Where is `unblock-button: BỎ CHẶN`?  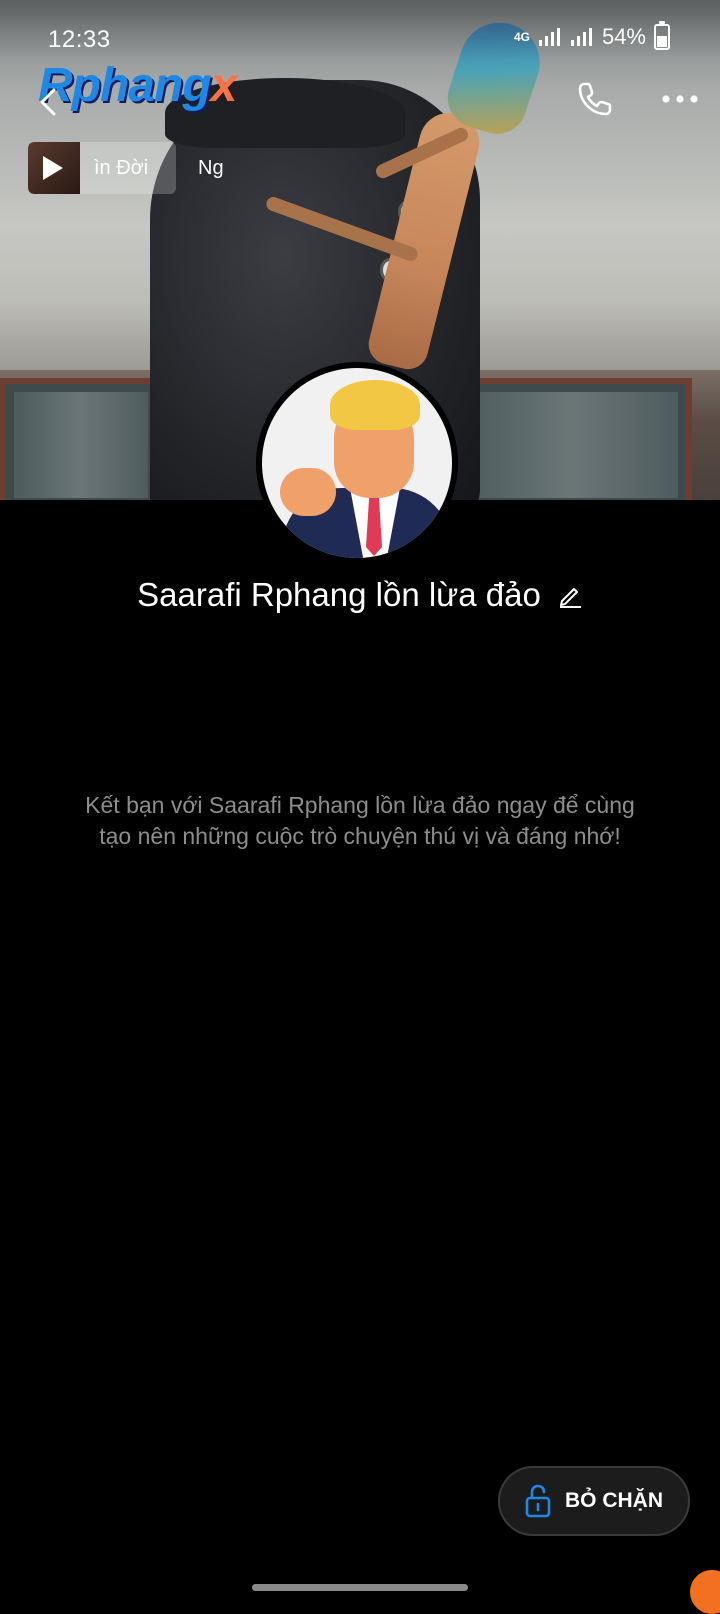 unblock-button: BỎ CHẶN is located at coordinates (594, 1501).